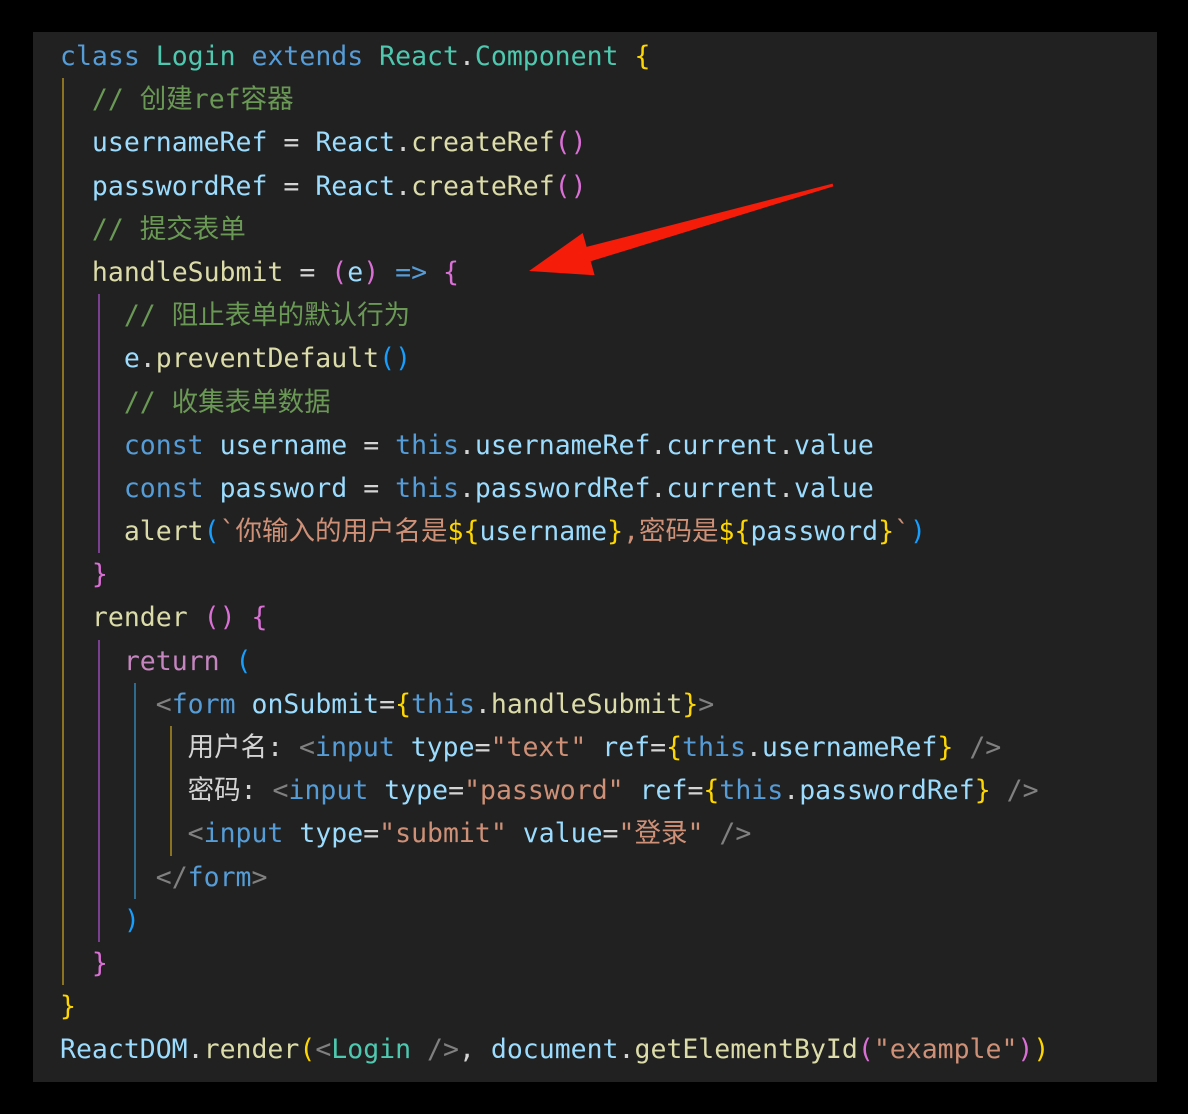  Describe the element at coordinates (595, 834) in the screenshot. I see `code-line: <input type="submit" value="登录" />` at that location.